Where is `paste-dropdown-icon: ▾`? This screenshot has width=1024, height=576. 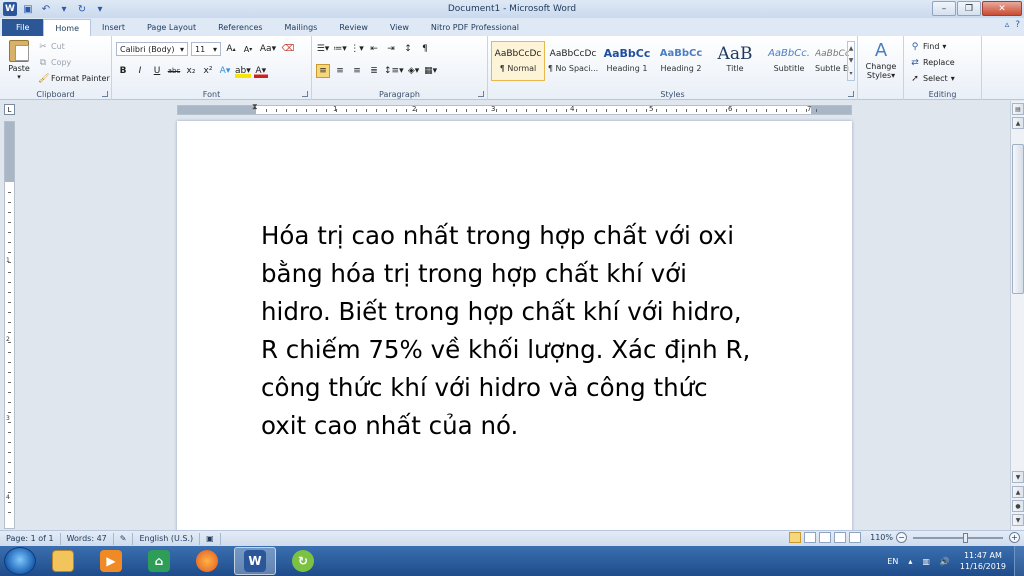 paste-dropdown-icon: ▾ is located at coordinates (19, 77).